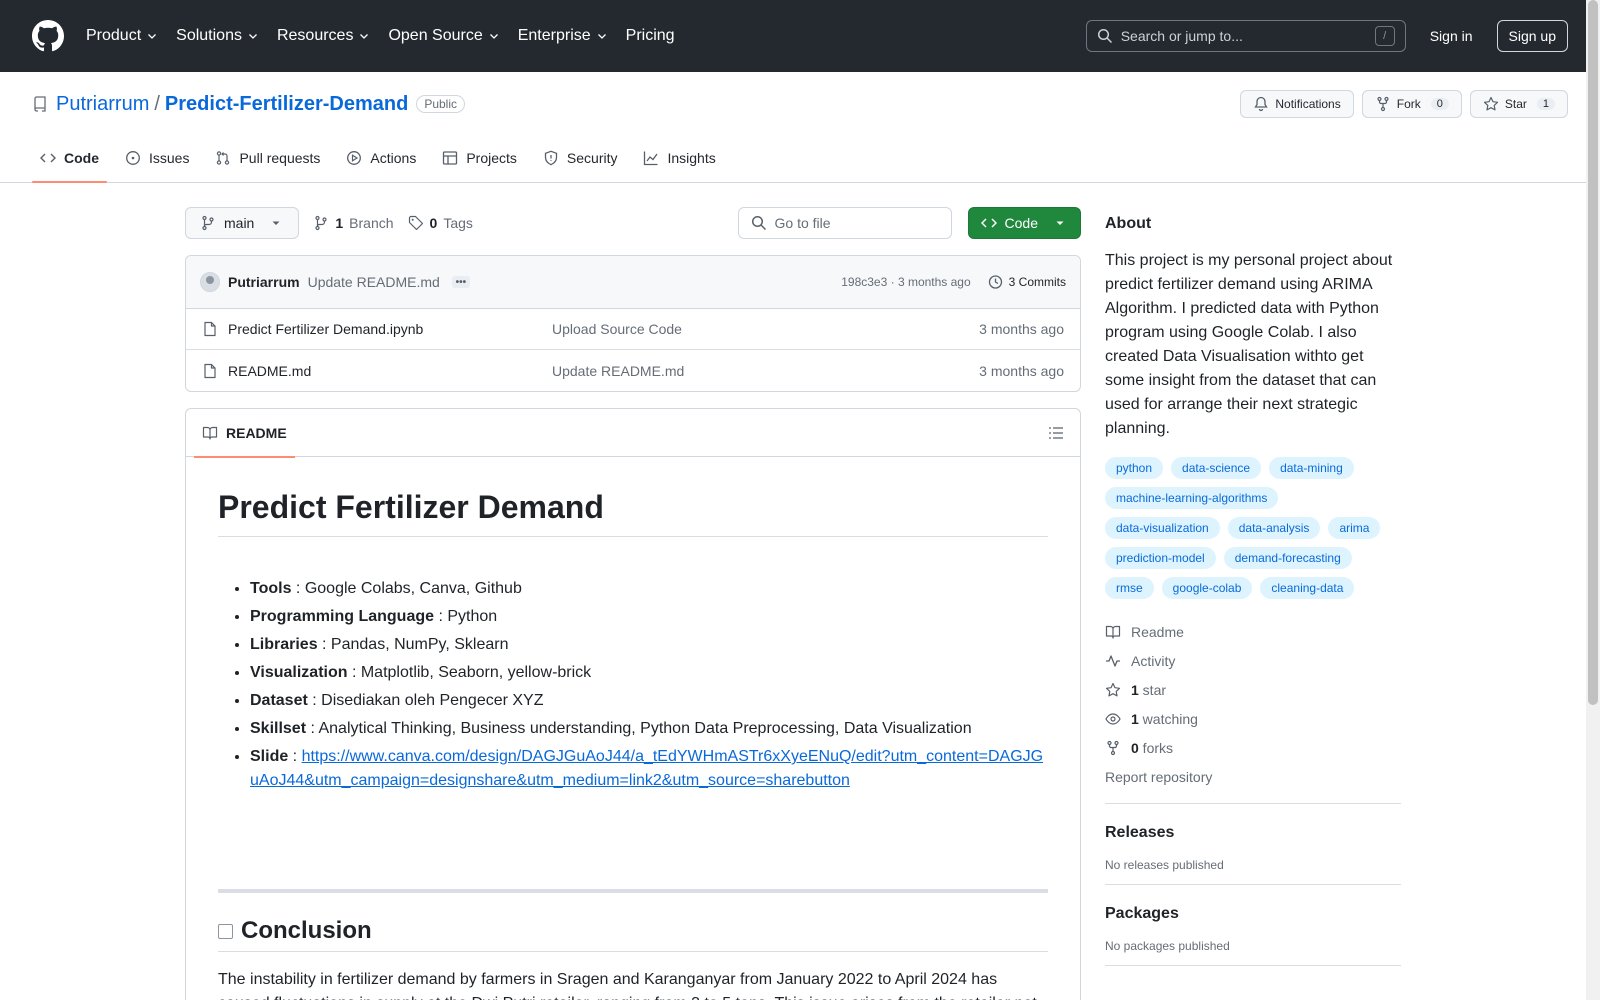 The image size is (1600, 1000). Describe the element at coordinates (988, 223) in the screenshot. I see `code-icon` at that location.